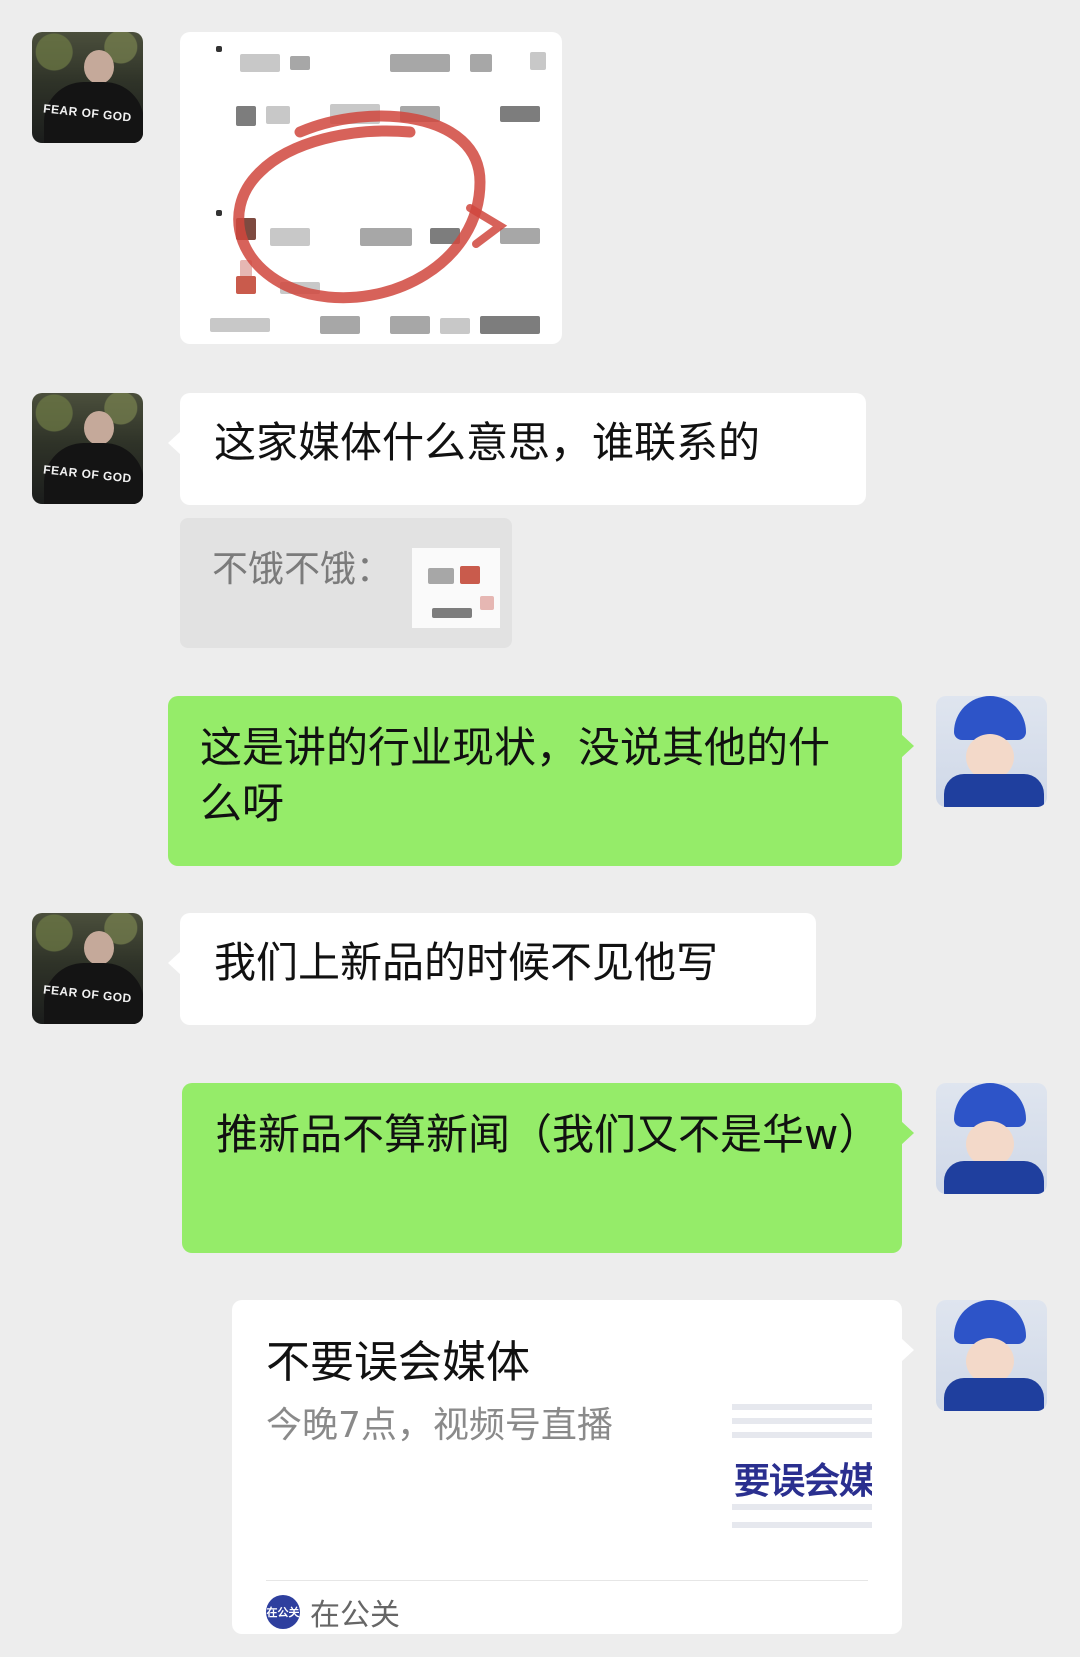  Describe the element at coordinates (370, 207) in the screenshot. I see `red-circle-annotation` at that location.